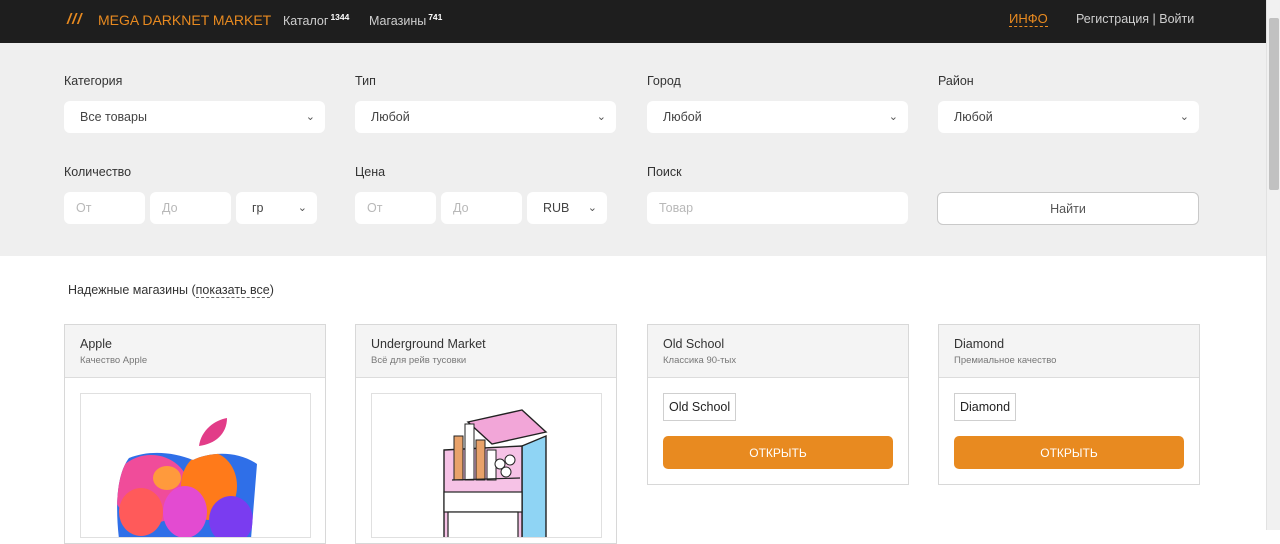  I want to click on quantity-unit-value: гр, so click(258, 208).